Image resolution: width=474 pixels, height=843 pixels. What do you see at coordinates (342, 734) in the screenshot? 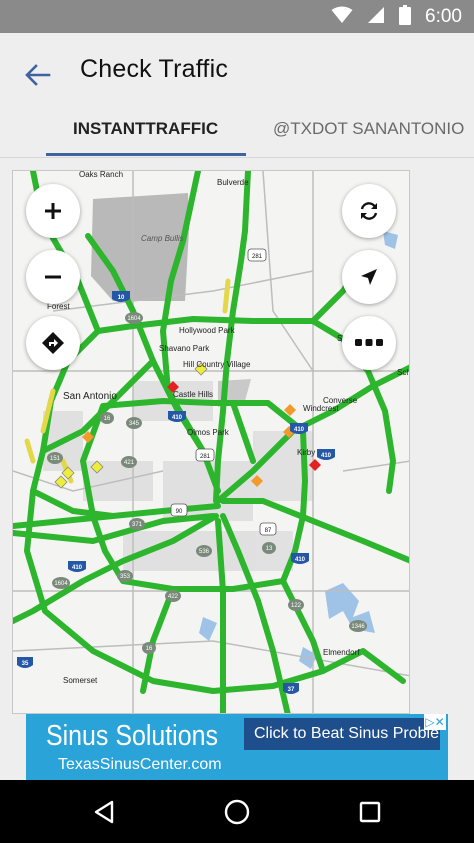
I see `ad-cta-button: Click to Beat Sinus Problems` at bounding box center [342, 734].